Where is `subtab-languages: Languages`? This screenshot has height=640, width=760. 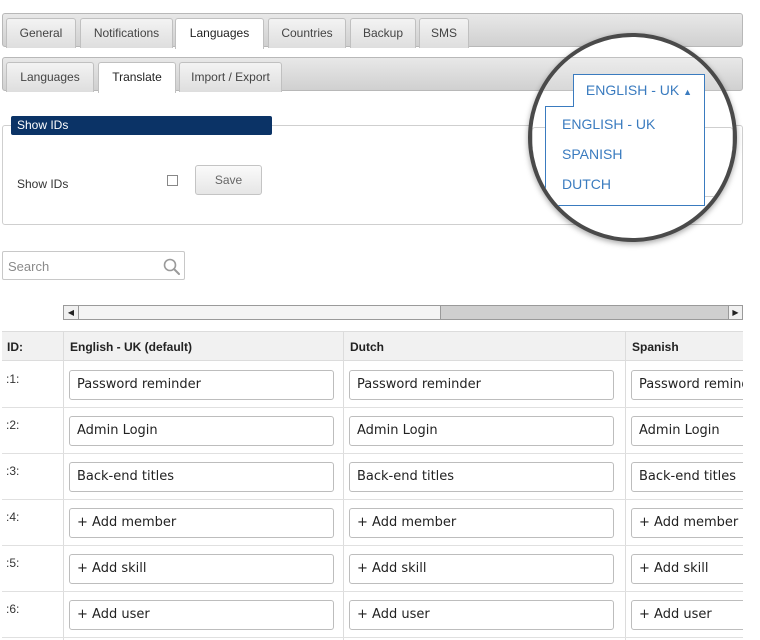 subtab-languages: Languages is located at coordinates (50, 77).